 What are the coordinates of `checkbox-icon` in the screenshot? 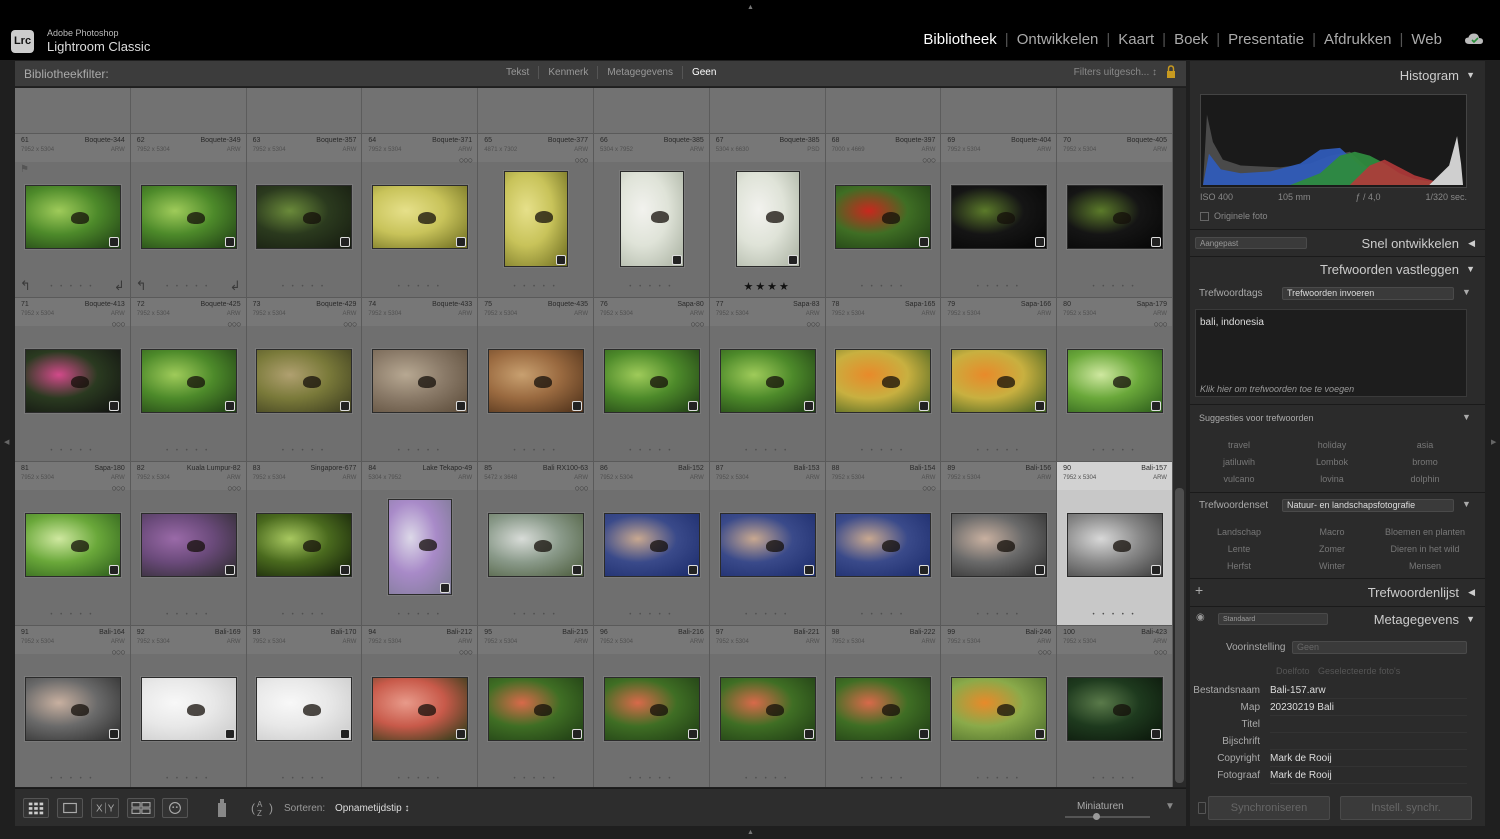 It's located at (1204, 217).